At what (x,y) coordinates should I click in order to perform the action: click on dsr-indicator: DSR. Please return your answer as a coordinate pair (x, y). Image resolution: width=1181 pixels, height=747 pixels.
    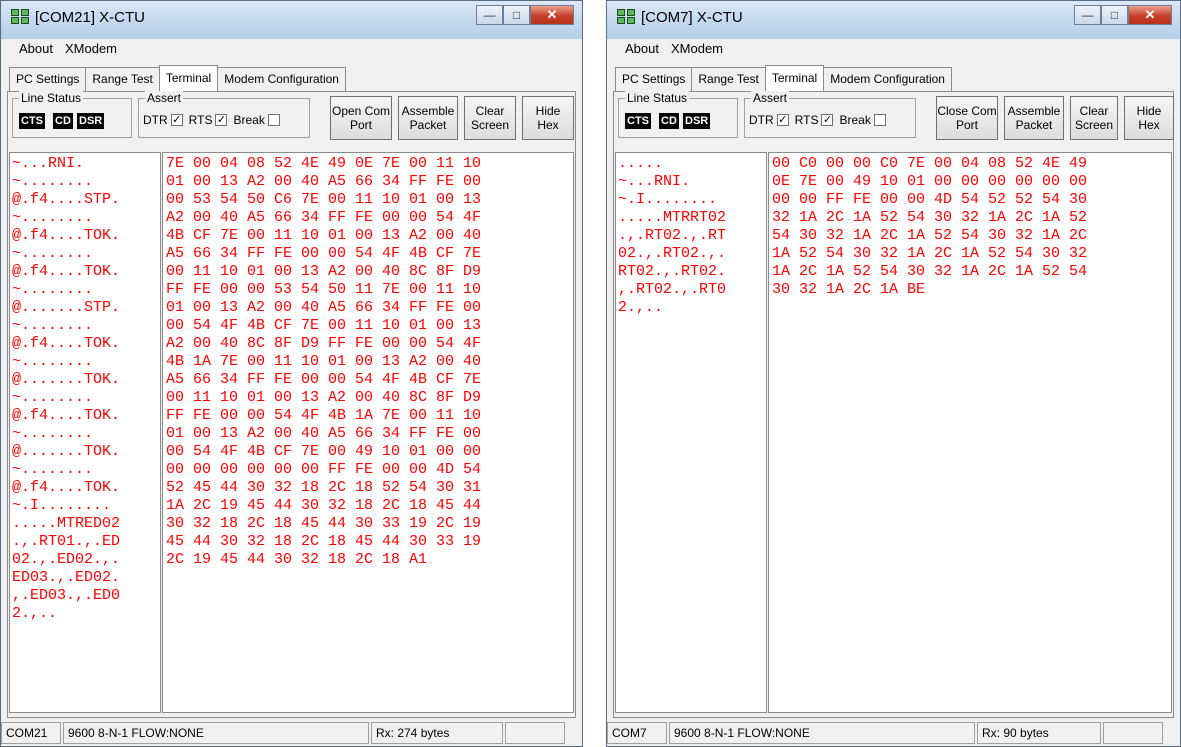
    Looking at the image, I should click on (697, 121).